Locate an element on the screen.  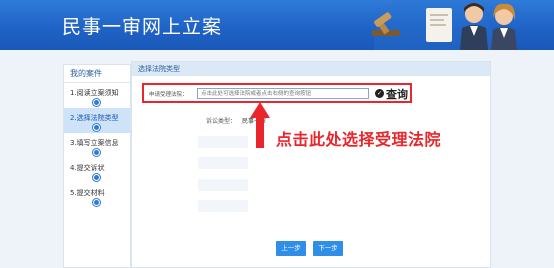
court-select-highlight: 申请受理法院： ✓ 查询 is located at coordinates (277, 93).